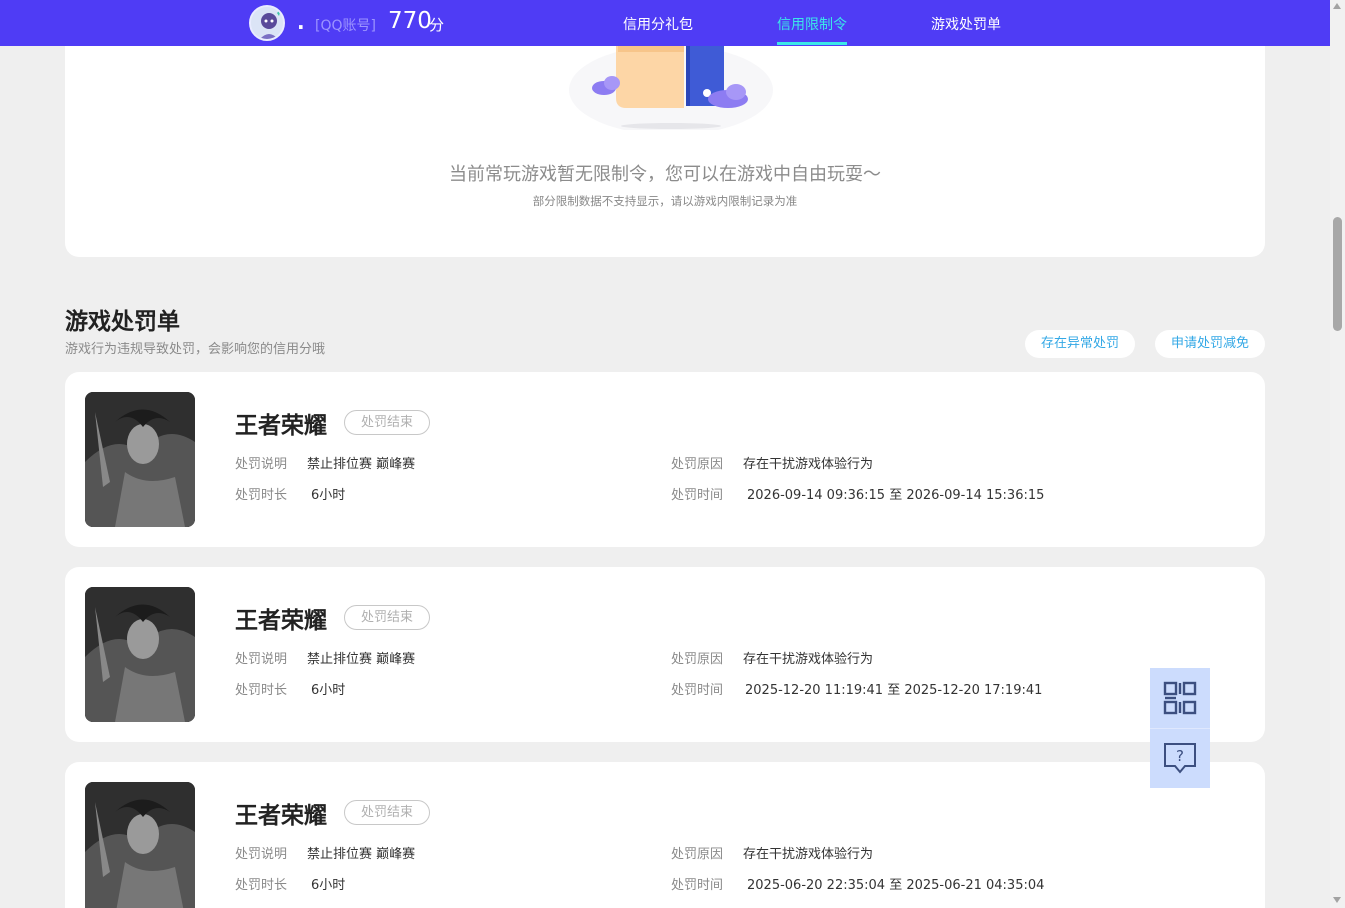 The image size is (1345, 908). Describe the element at coordinates (658, 24) in the screenshot. I see `tab-credit-gift: 信用分礼包` at that location.